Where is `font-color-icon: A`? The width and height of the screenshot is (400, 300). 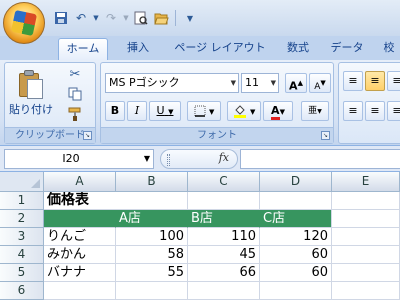
font-color-icon: A is located at coordinates (275, 112).